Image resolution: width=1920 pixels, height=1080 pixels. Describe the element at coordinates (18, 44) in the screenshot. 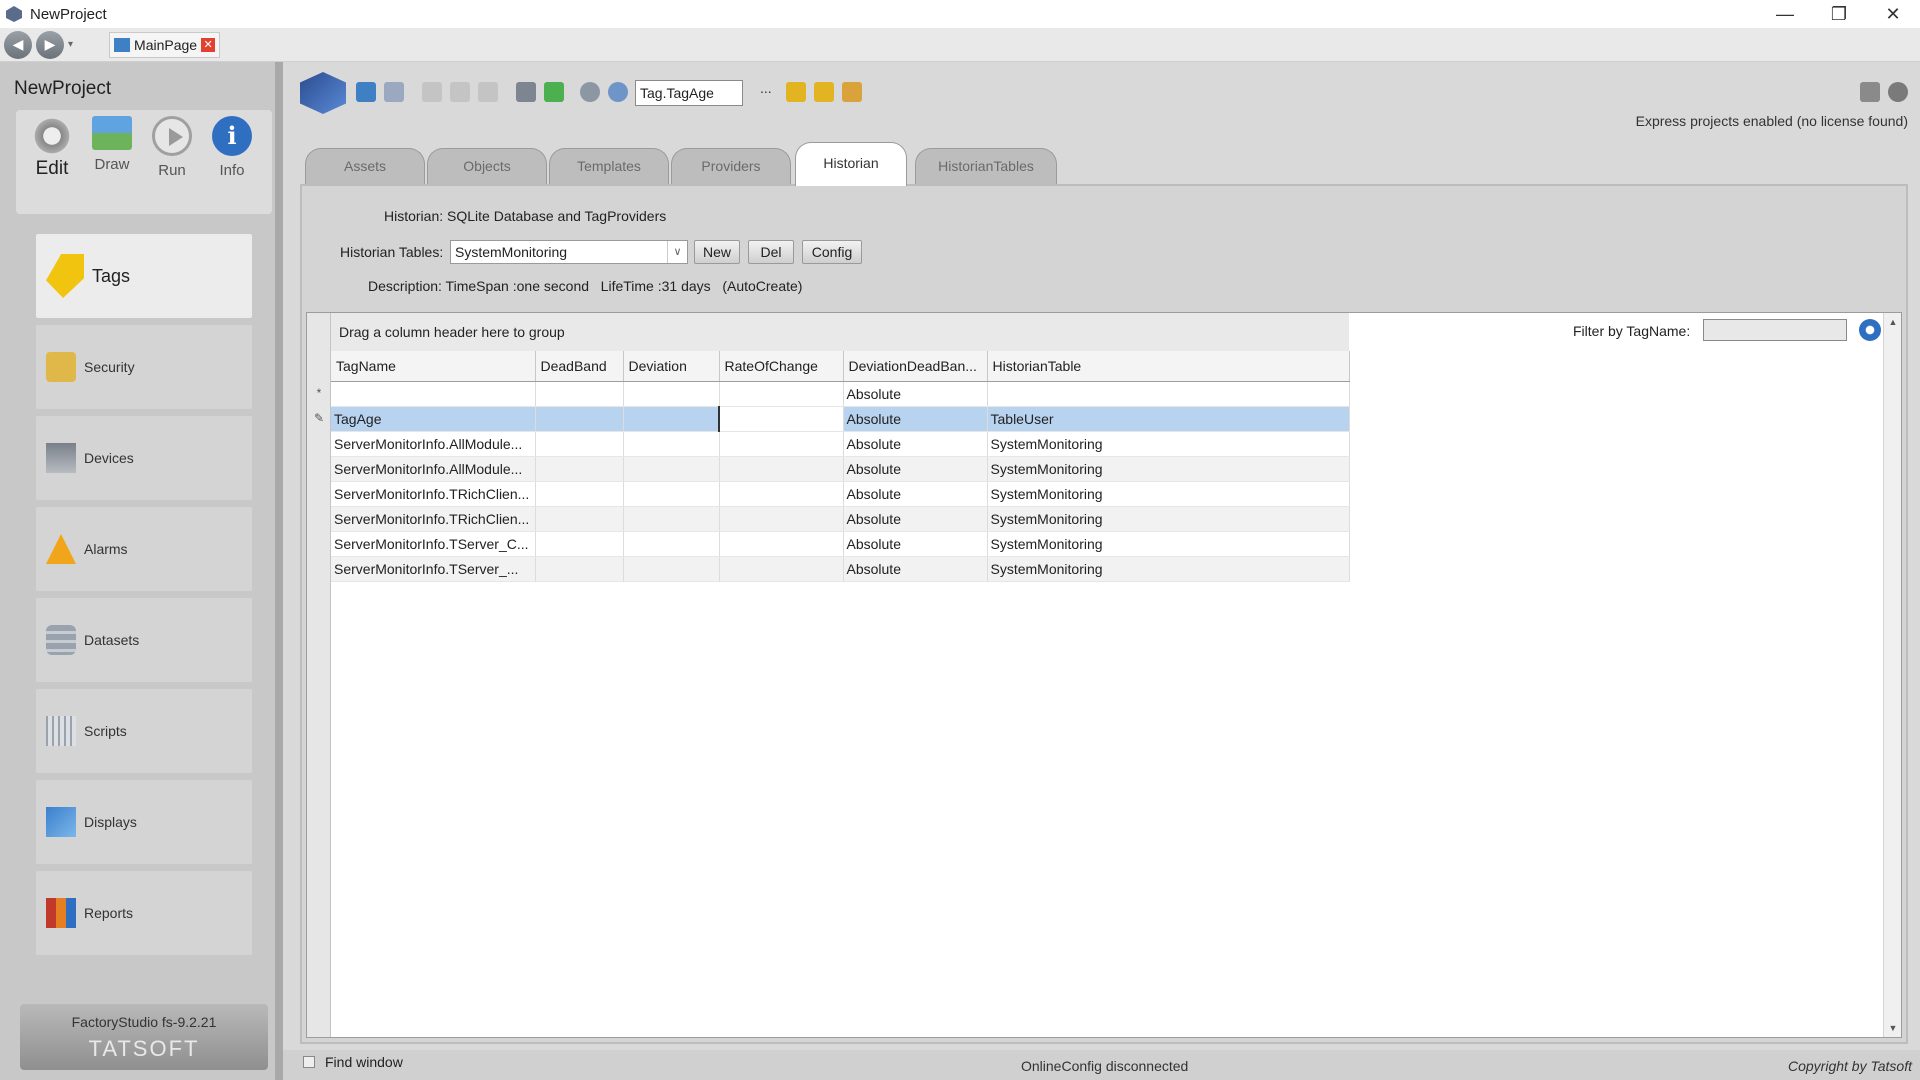

I see `back-button: ◀` at that location.